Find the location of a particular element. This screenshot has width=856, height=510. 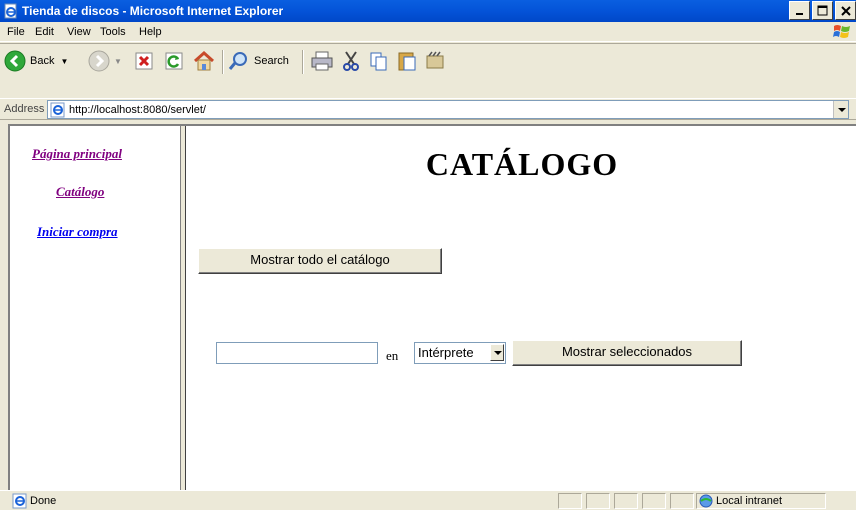

search-button: Search is located at coordinates (258, 61).